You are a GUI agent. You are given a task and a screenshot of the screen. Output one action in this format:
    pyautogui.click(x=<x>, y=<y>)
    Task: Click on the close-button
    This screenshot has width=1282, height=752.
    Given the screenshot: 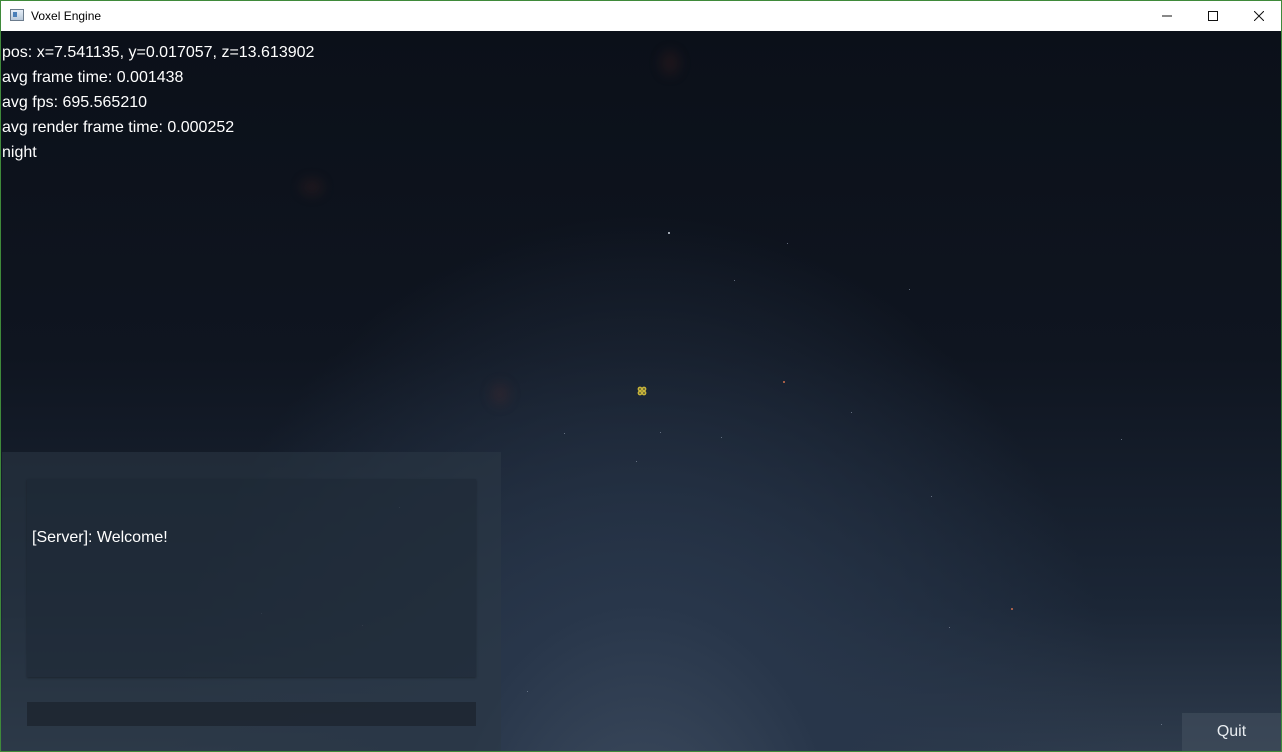 What is the action you would take?
    pyautogui.click(x=1258, y=16)
    